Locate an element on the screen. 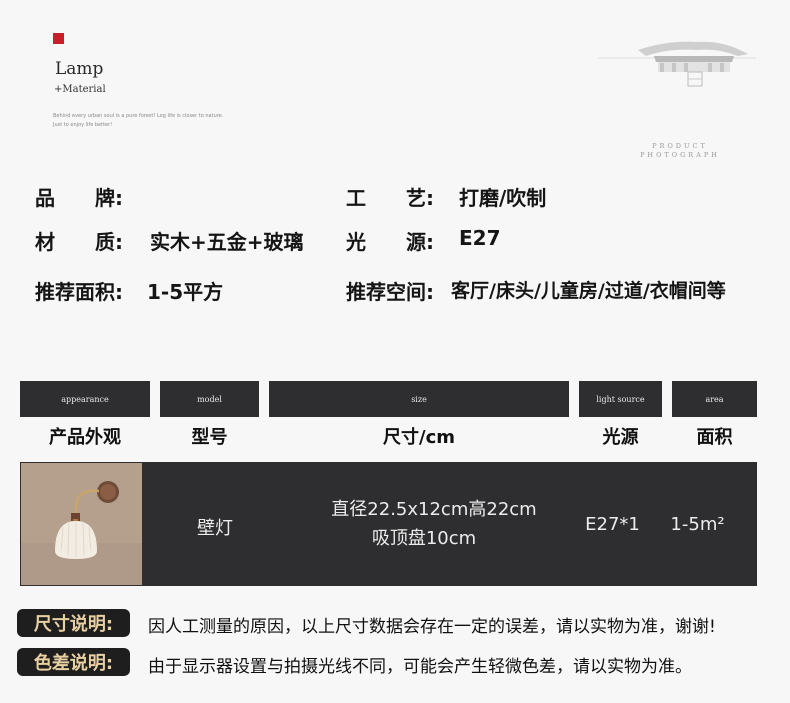  area-value-cell: 1-5m² is located at coordinates (697, 524).